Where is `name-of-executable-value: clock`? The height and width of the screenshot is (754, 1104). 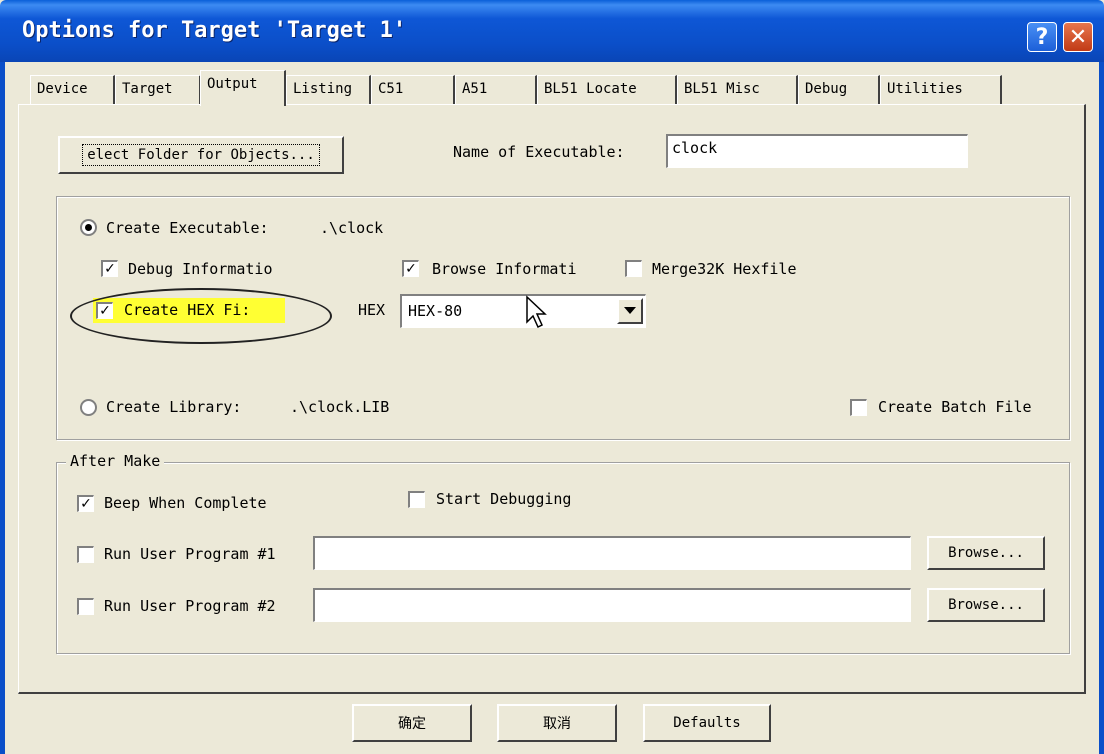 name-of-executable-value: clock is located at coordinates (695, 148).